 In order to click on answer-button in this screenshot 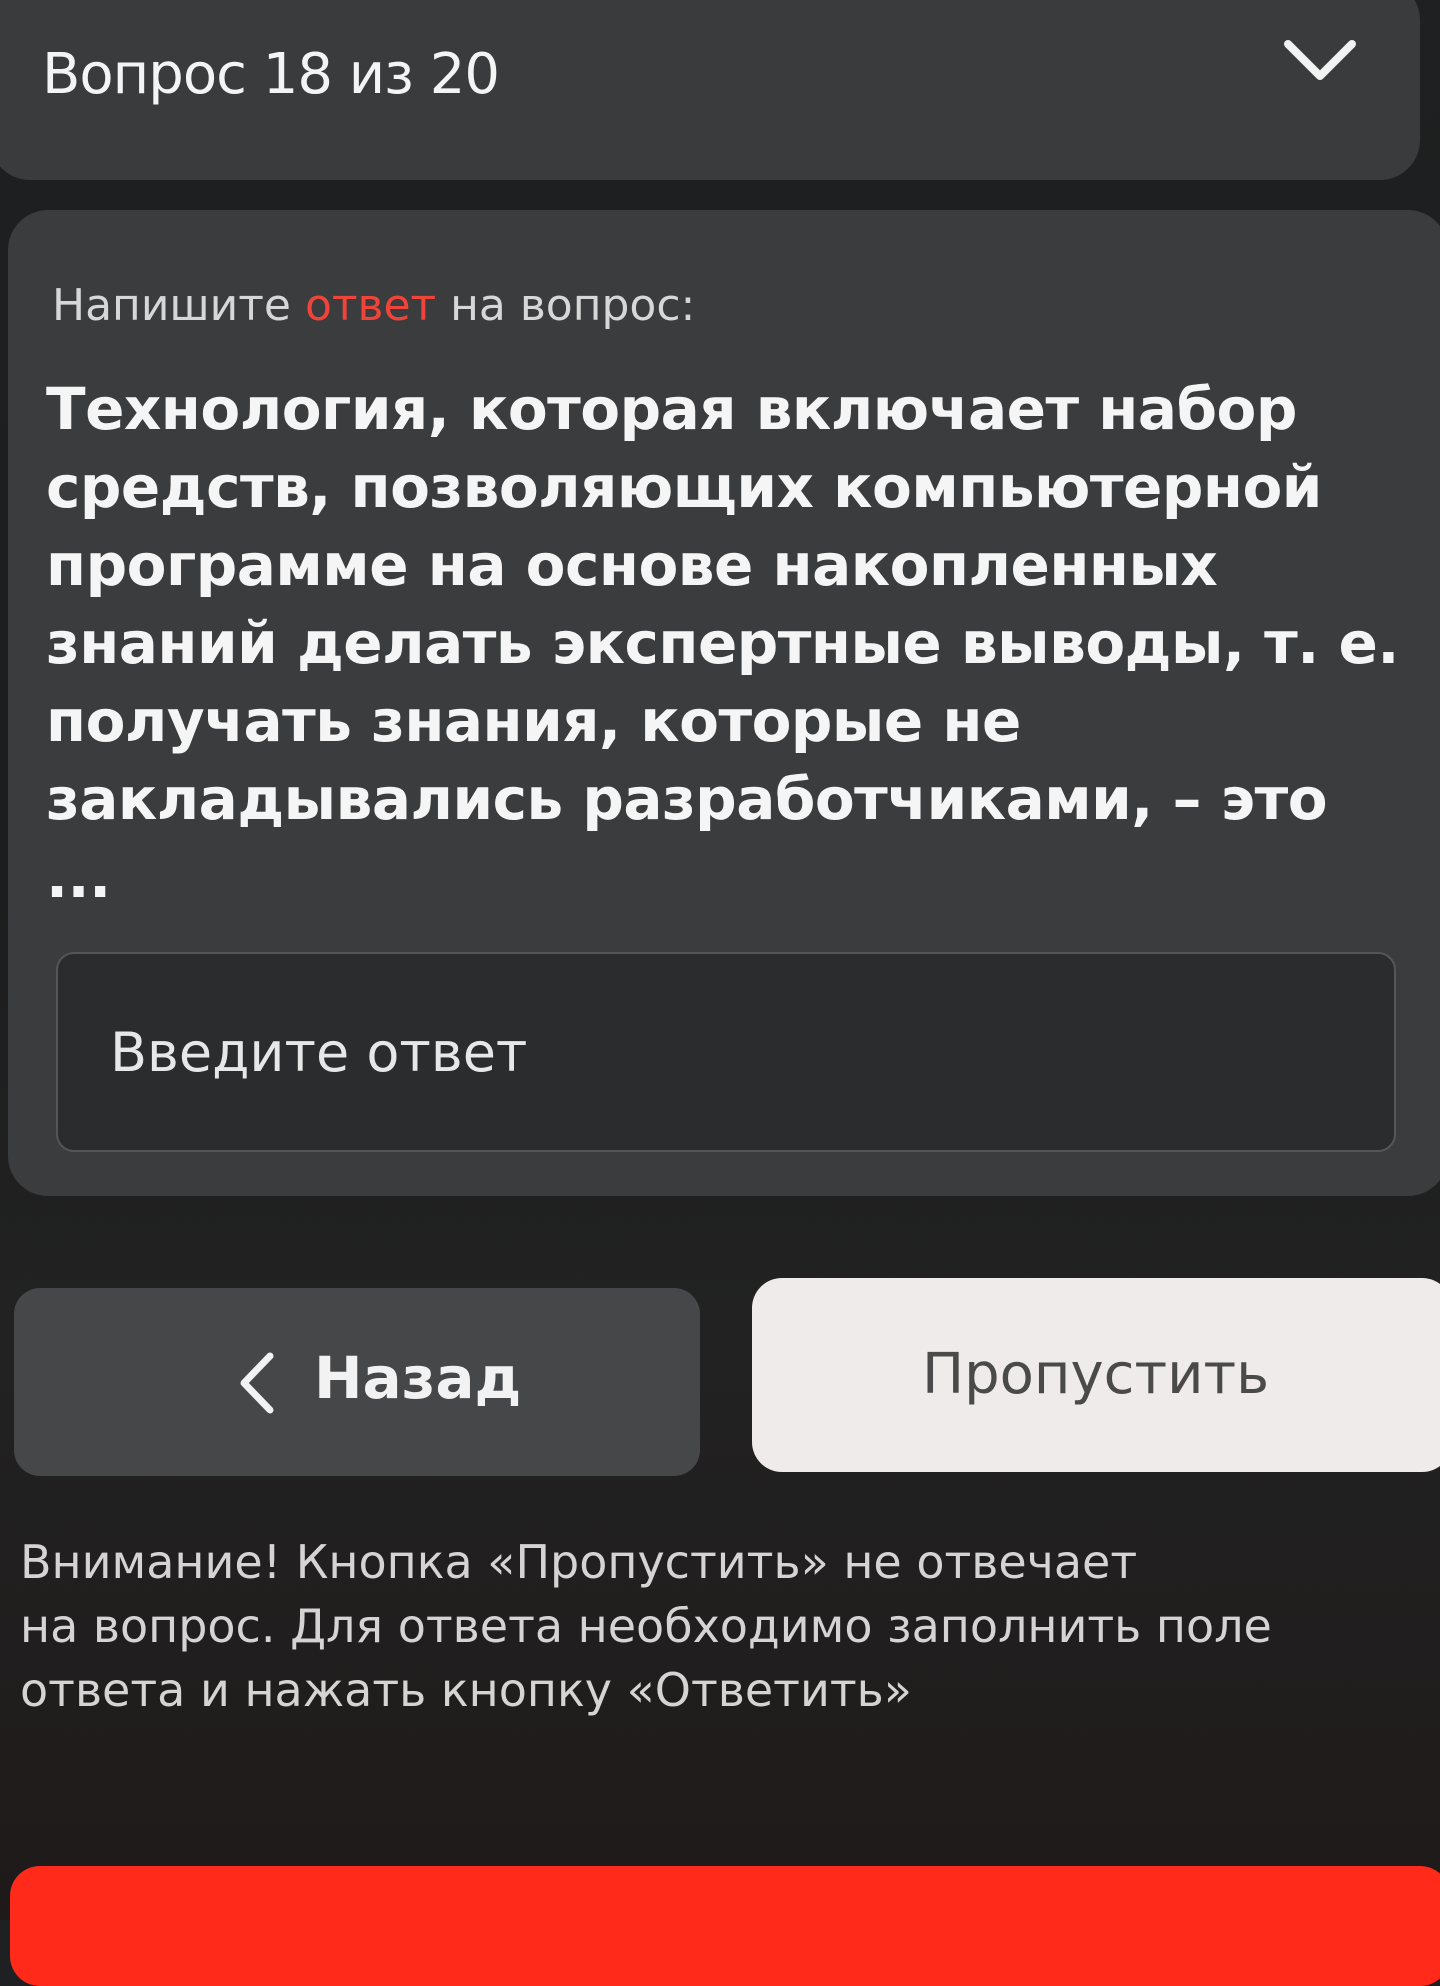, I will do `click(725, 1926)`.